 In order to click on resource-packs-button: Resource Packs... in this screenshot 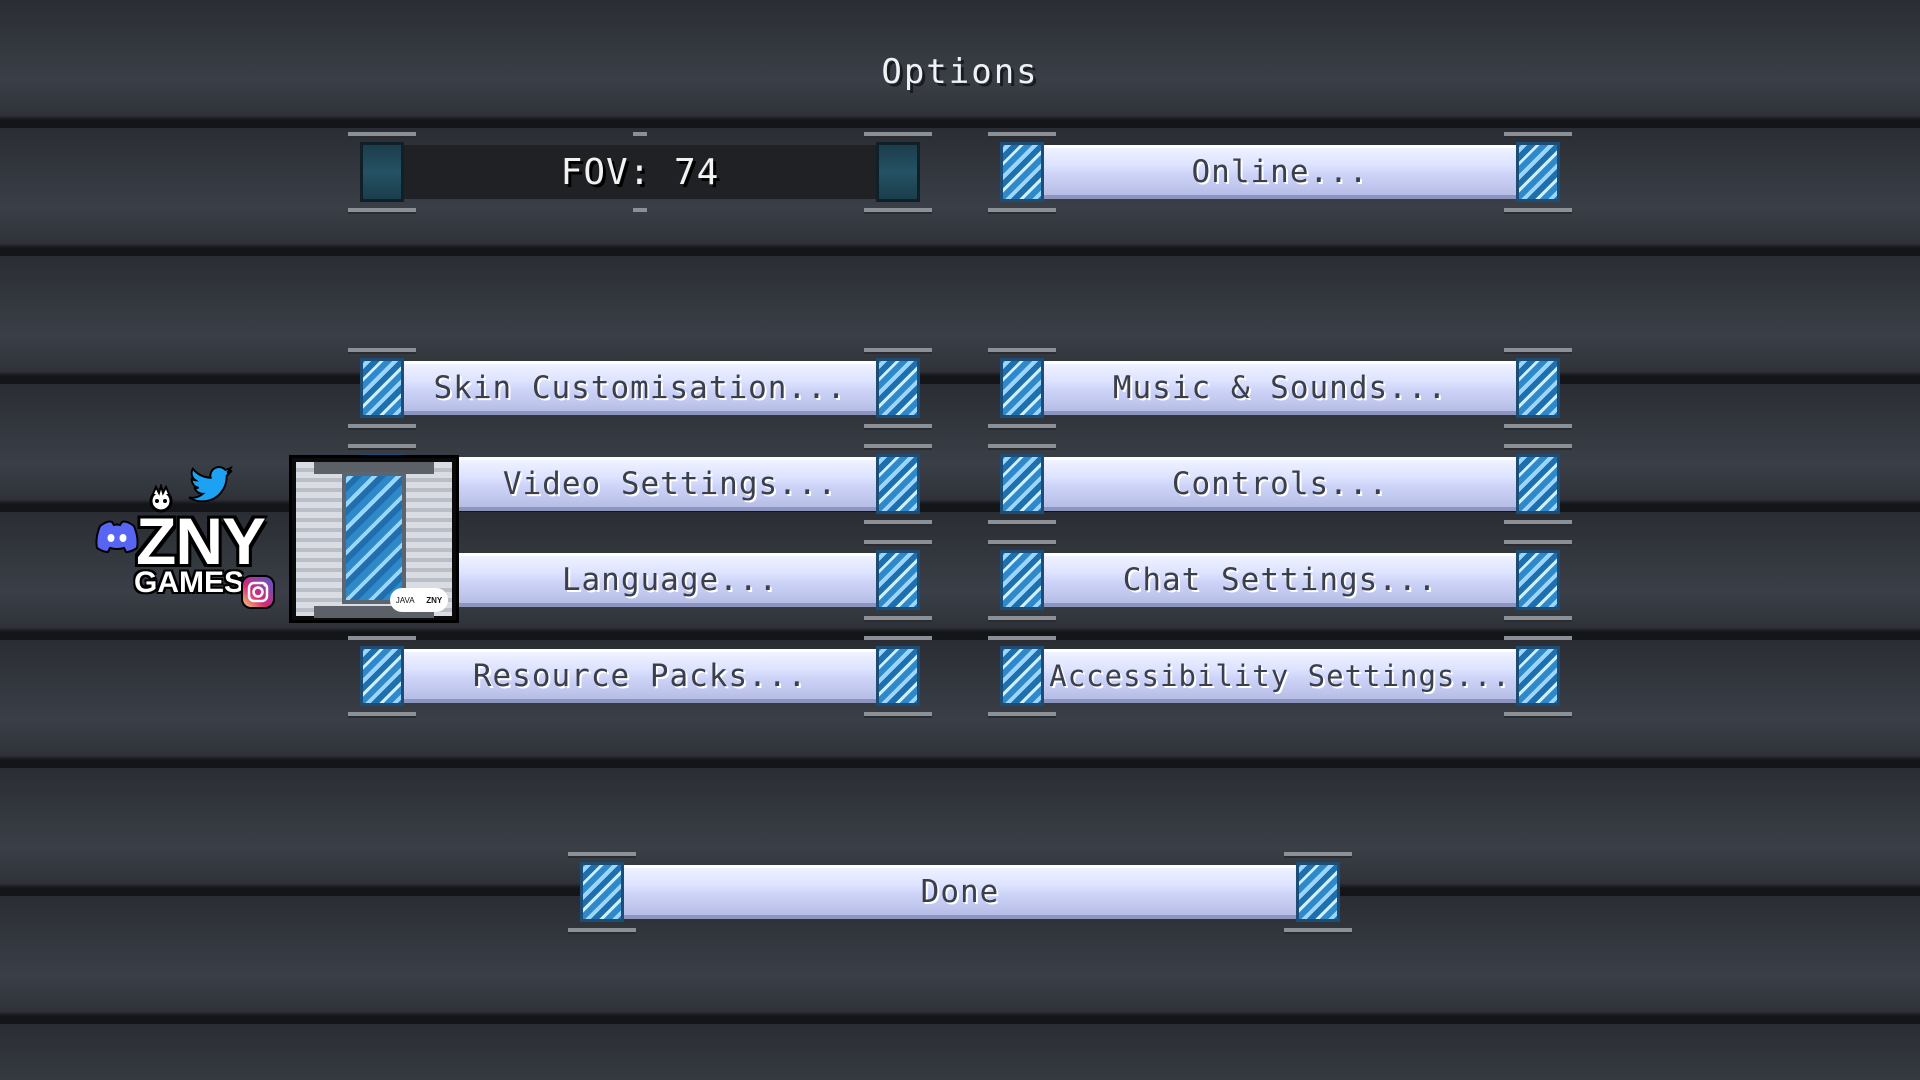, I will do `click(640, 676)`.